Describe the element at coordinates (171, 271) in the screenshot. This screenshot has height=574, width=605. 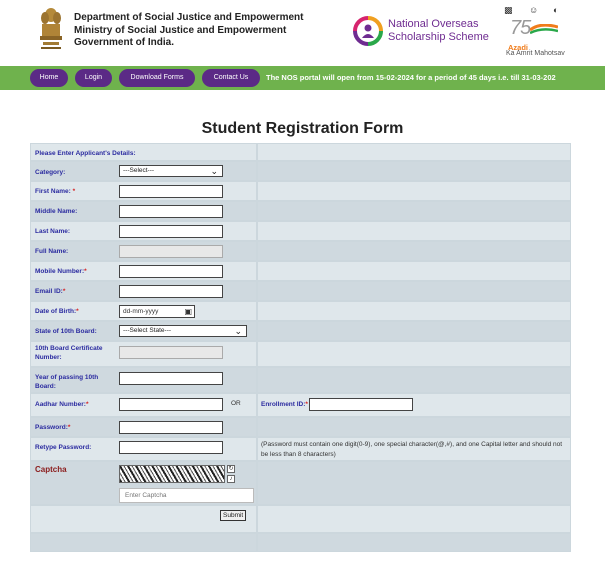
I see `mobile-number-input` at that location.